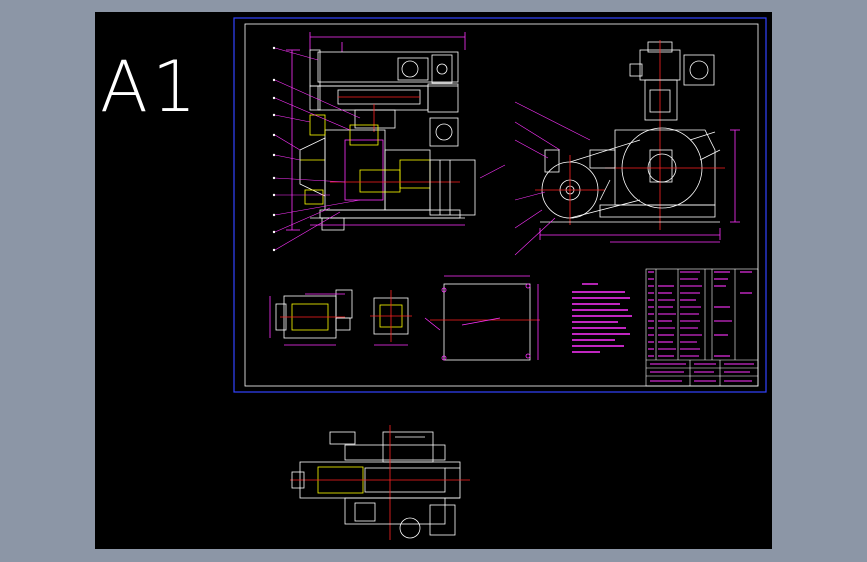 This screenshot has height=562, width=867. What do you see at coordinates (627, 148) in the screenshot?
I see `side-elevation` at bounding box center [627, 148].